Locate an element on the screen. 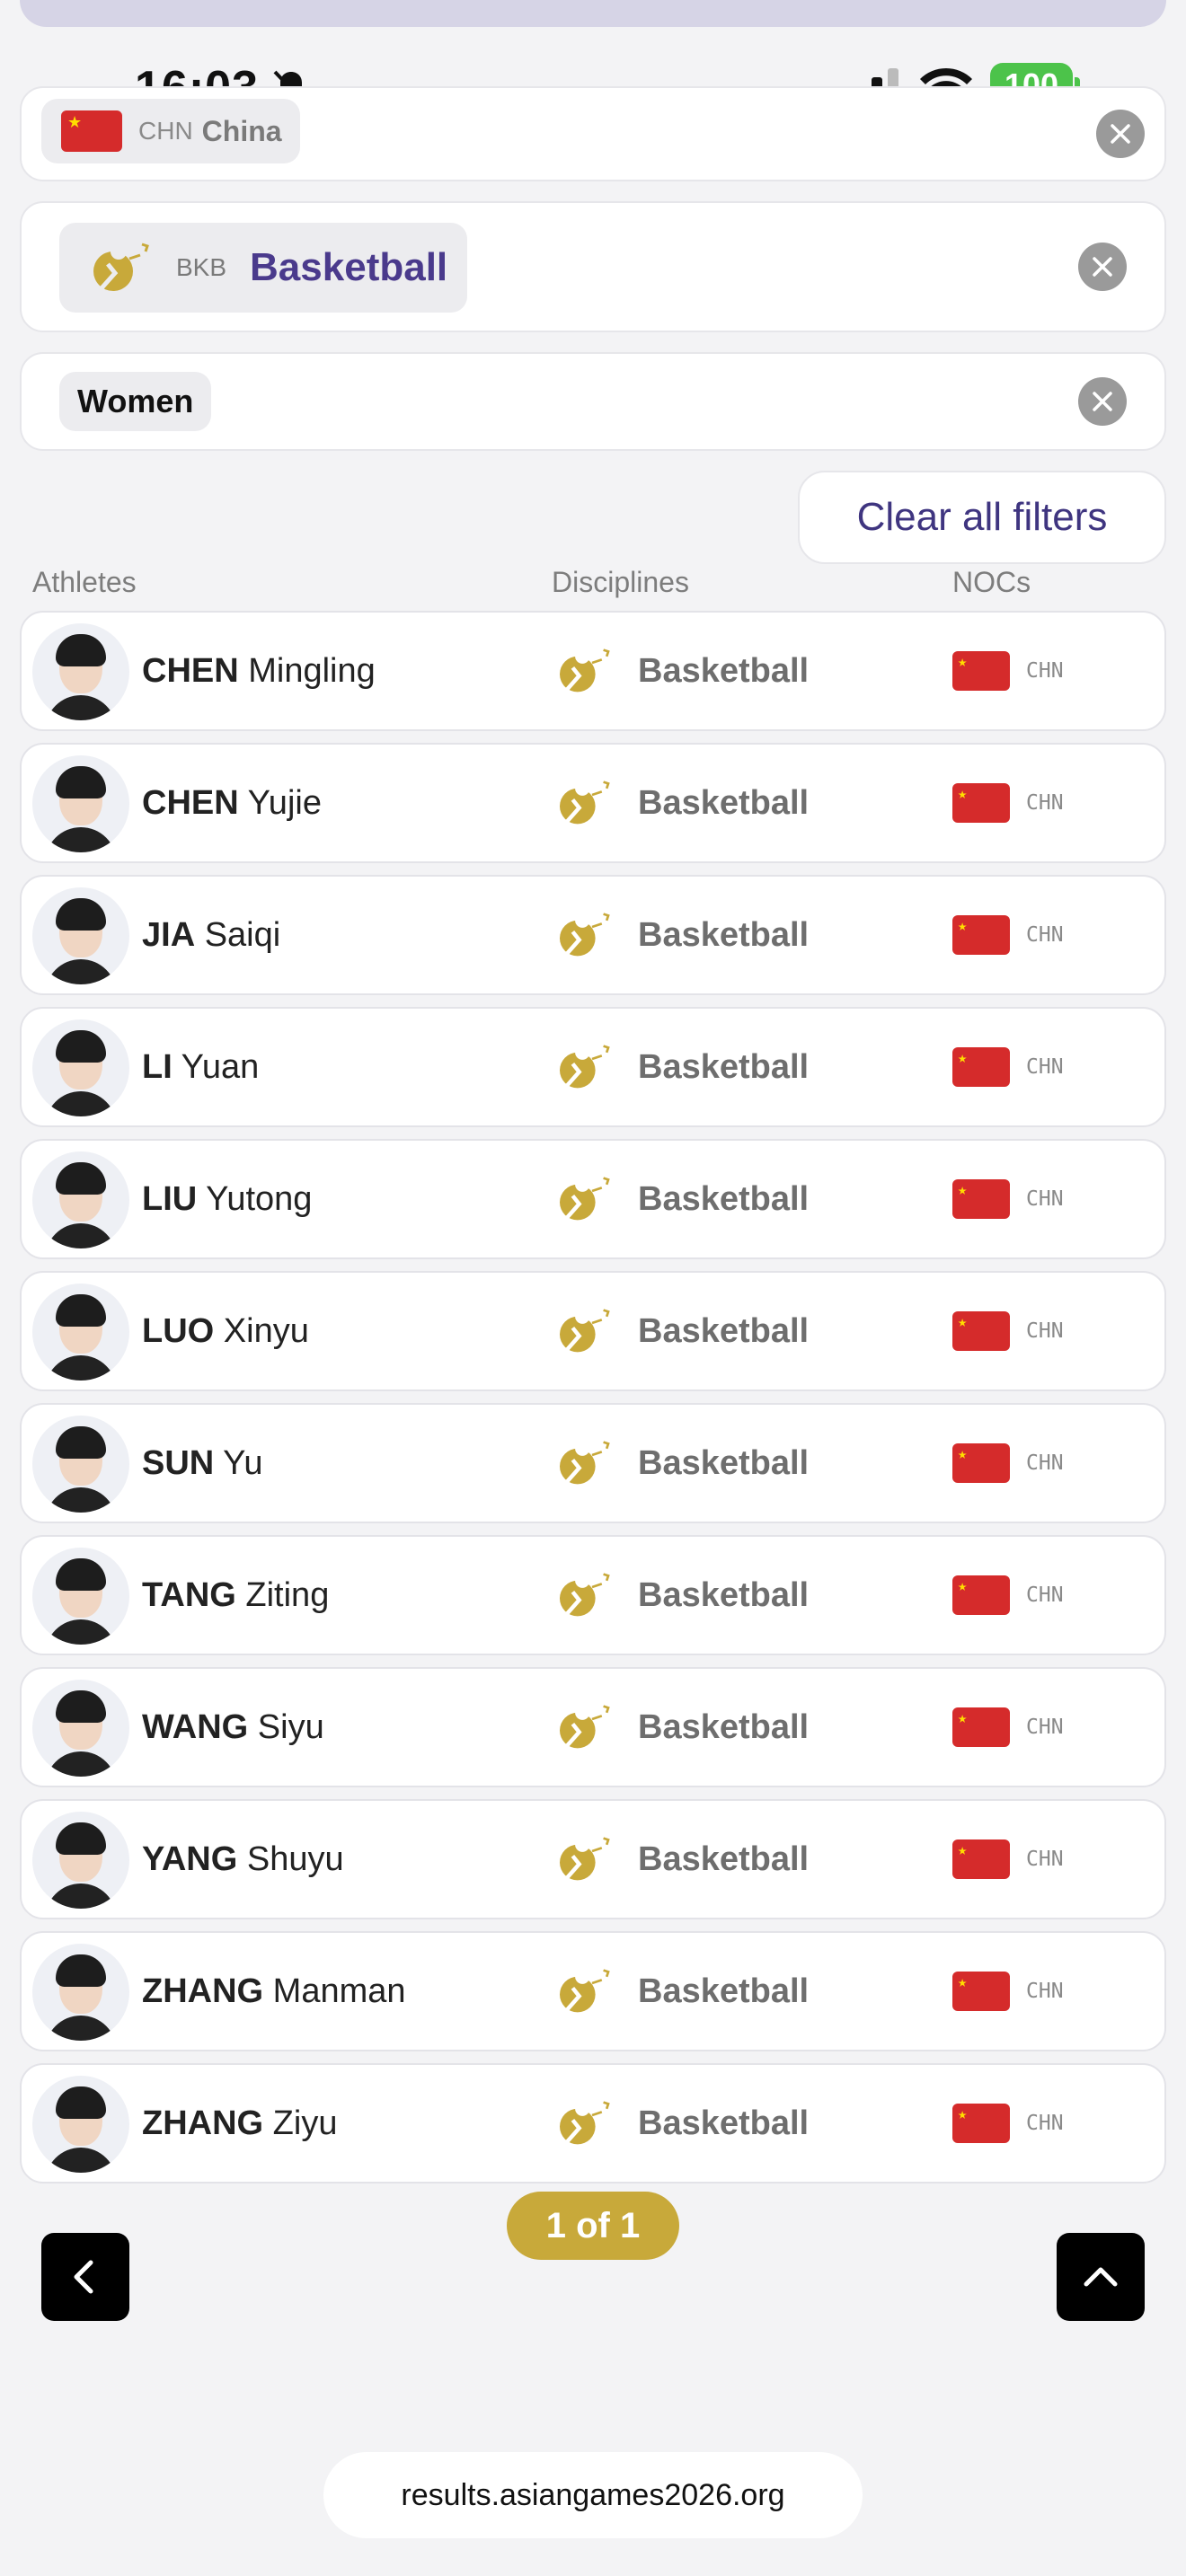 The height and width of the screenshot is (2576, 1186). gender-name: Women is located at coordinates (135, 401).